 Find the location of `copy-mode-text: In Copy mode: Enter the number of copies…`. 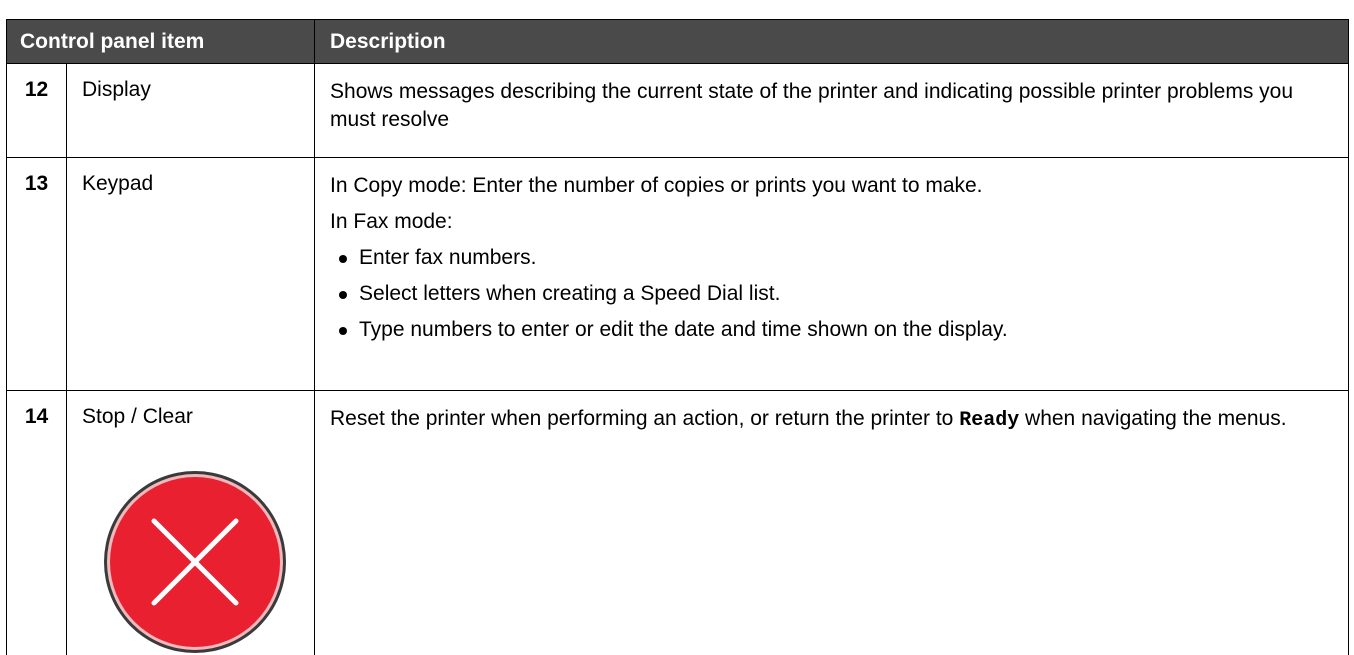

copy-mode-text: In Copy mode: Enter the number of copies… is located at coordinates (829, 186).